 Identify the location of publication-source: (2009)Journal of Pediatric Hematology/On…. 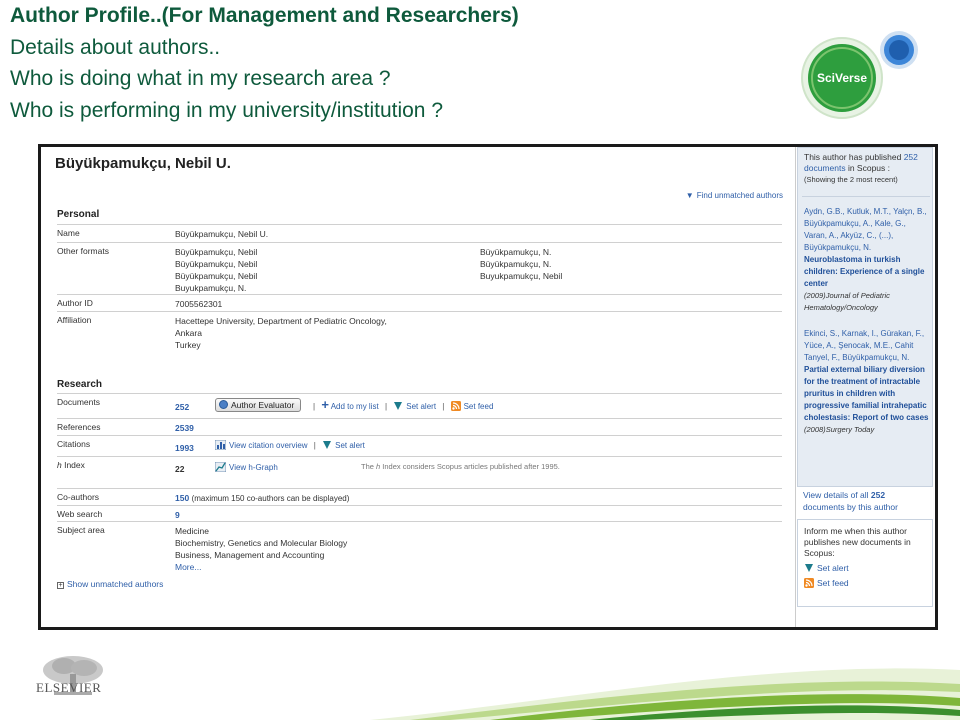
(867, 302).